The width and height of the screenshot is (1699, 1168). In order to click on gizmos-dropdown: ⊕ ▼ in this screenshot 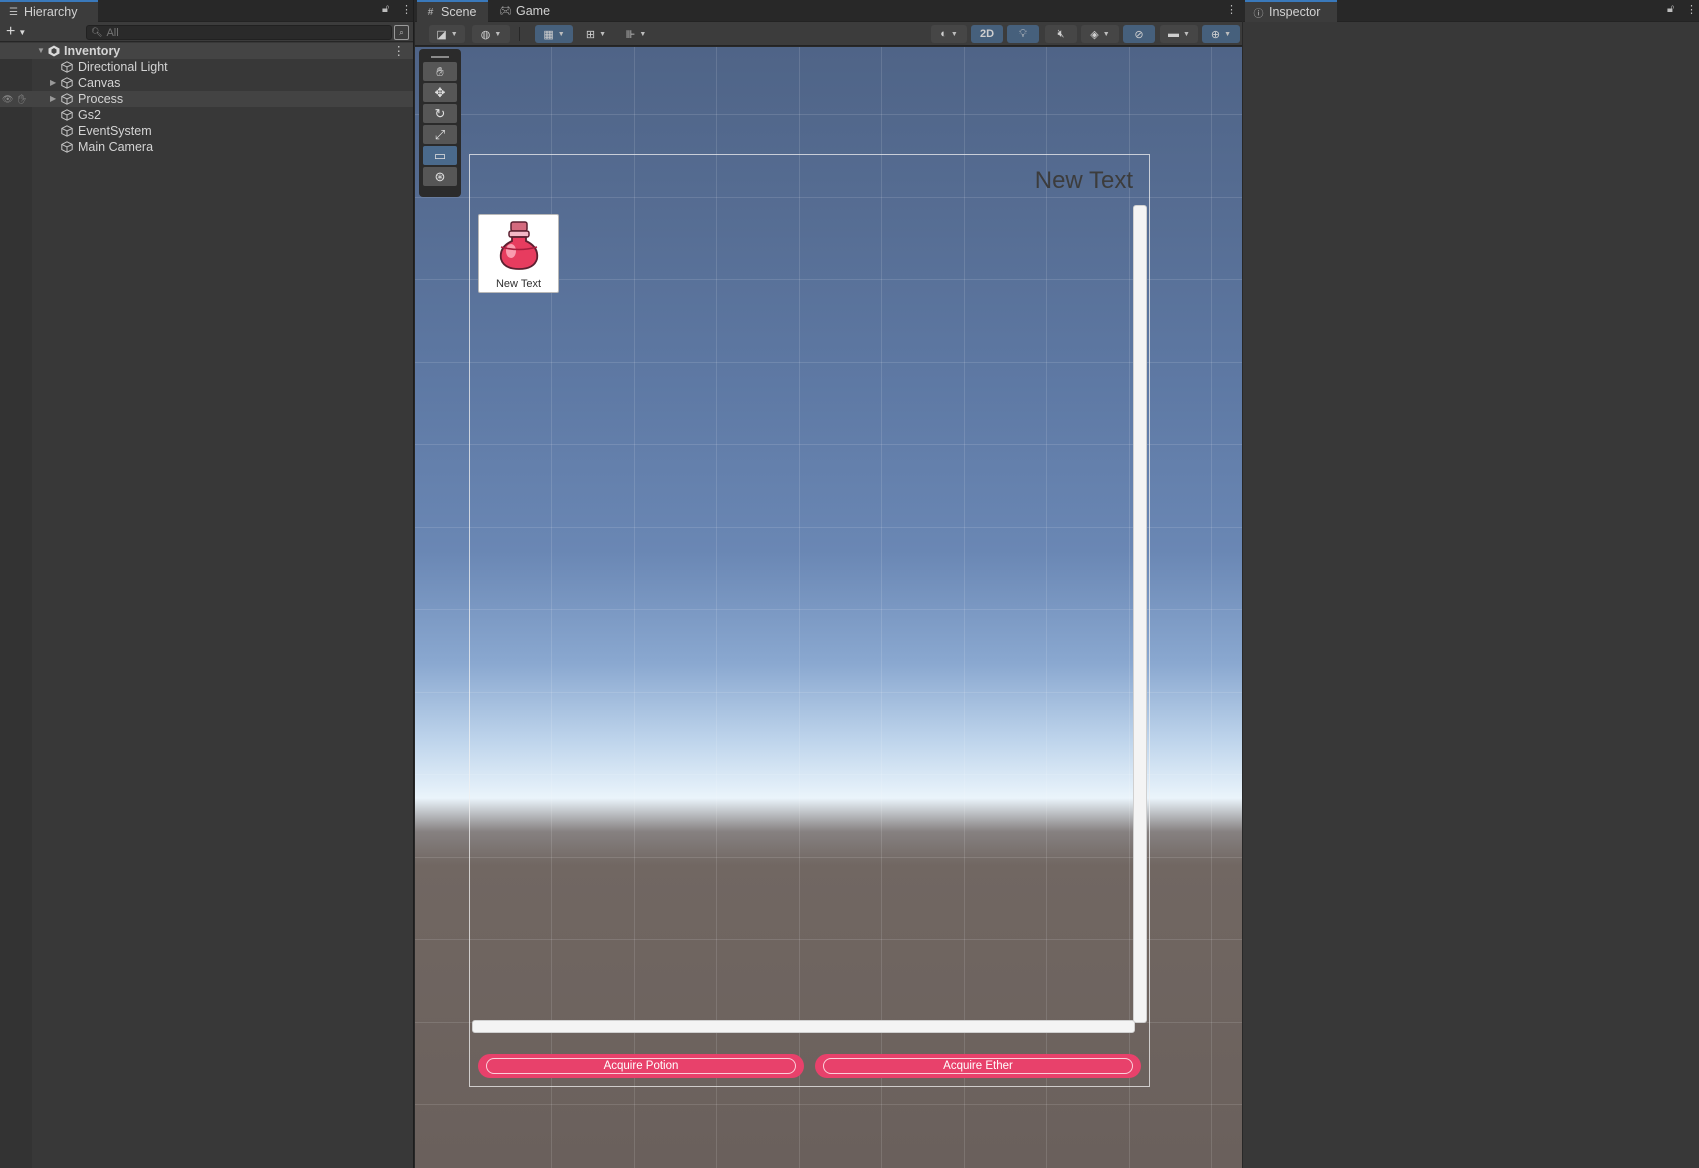, I will do `click(1221, 34)`.